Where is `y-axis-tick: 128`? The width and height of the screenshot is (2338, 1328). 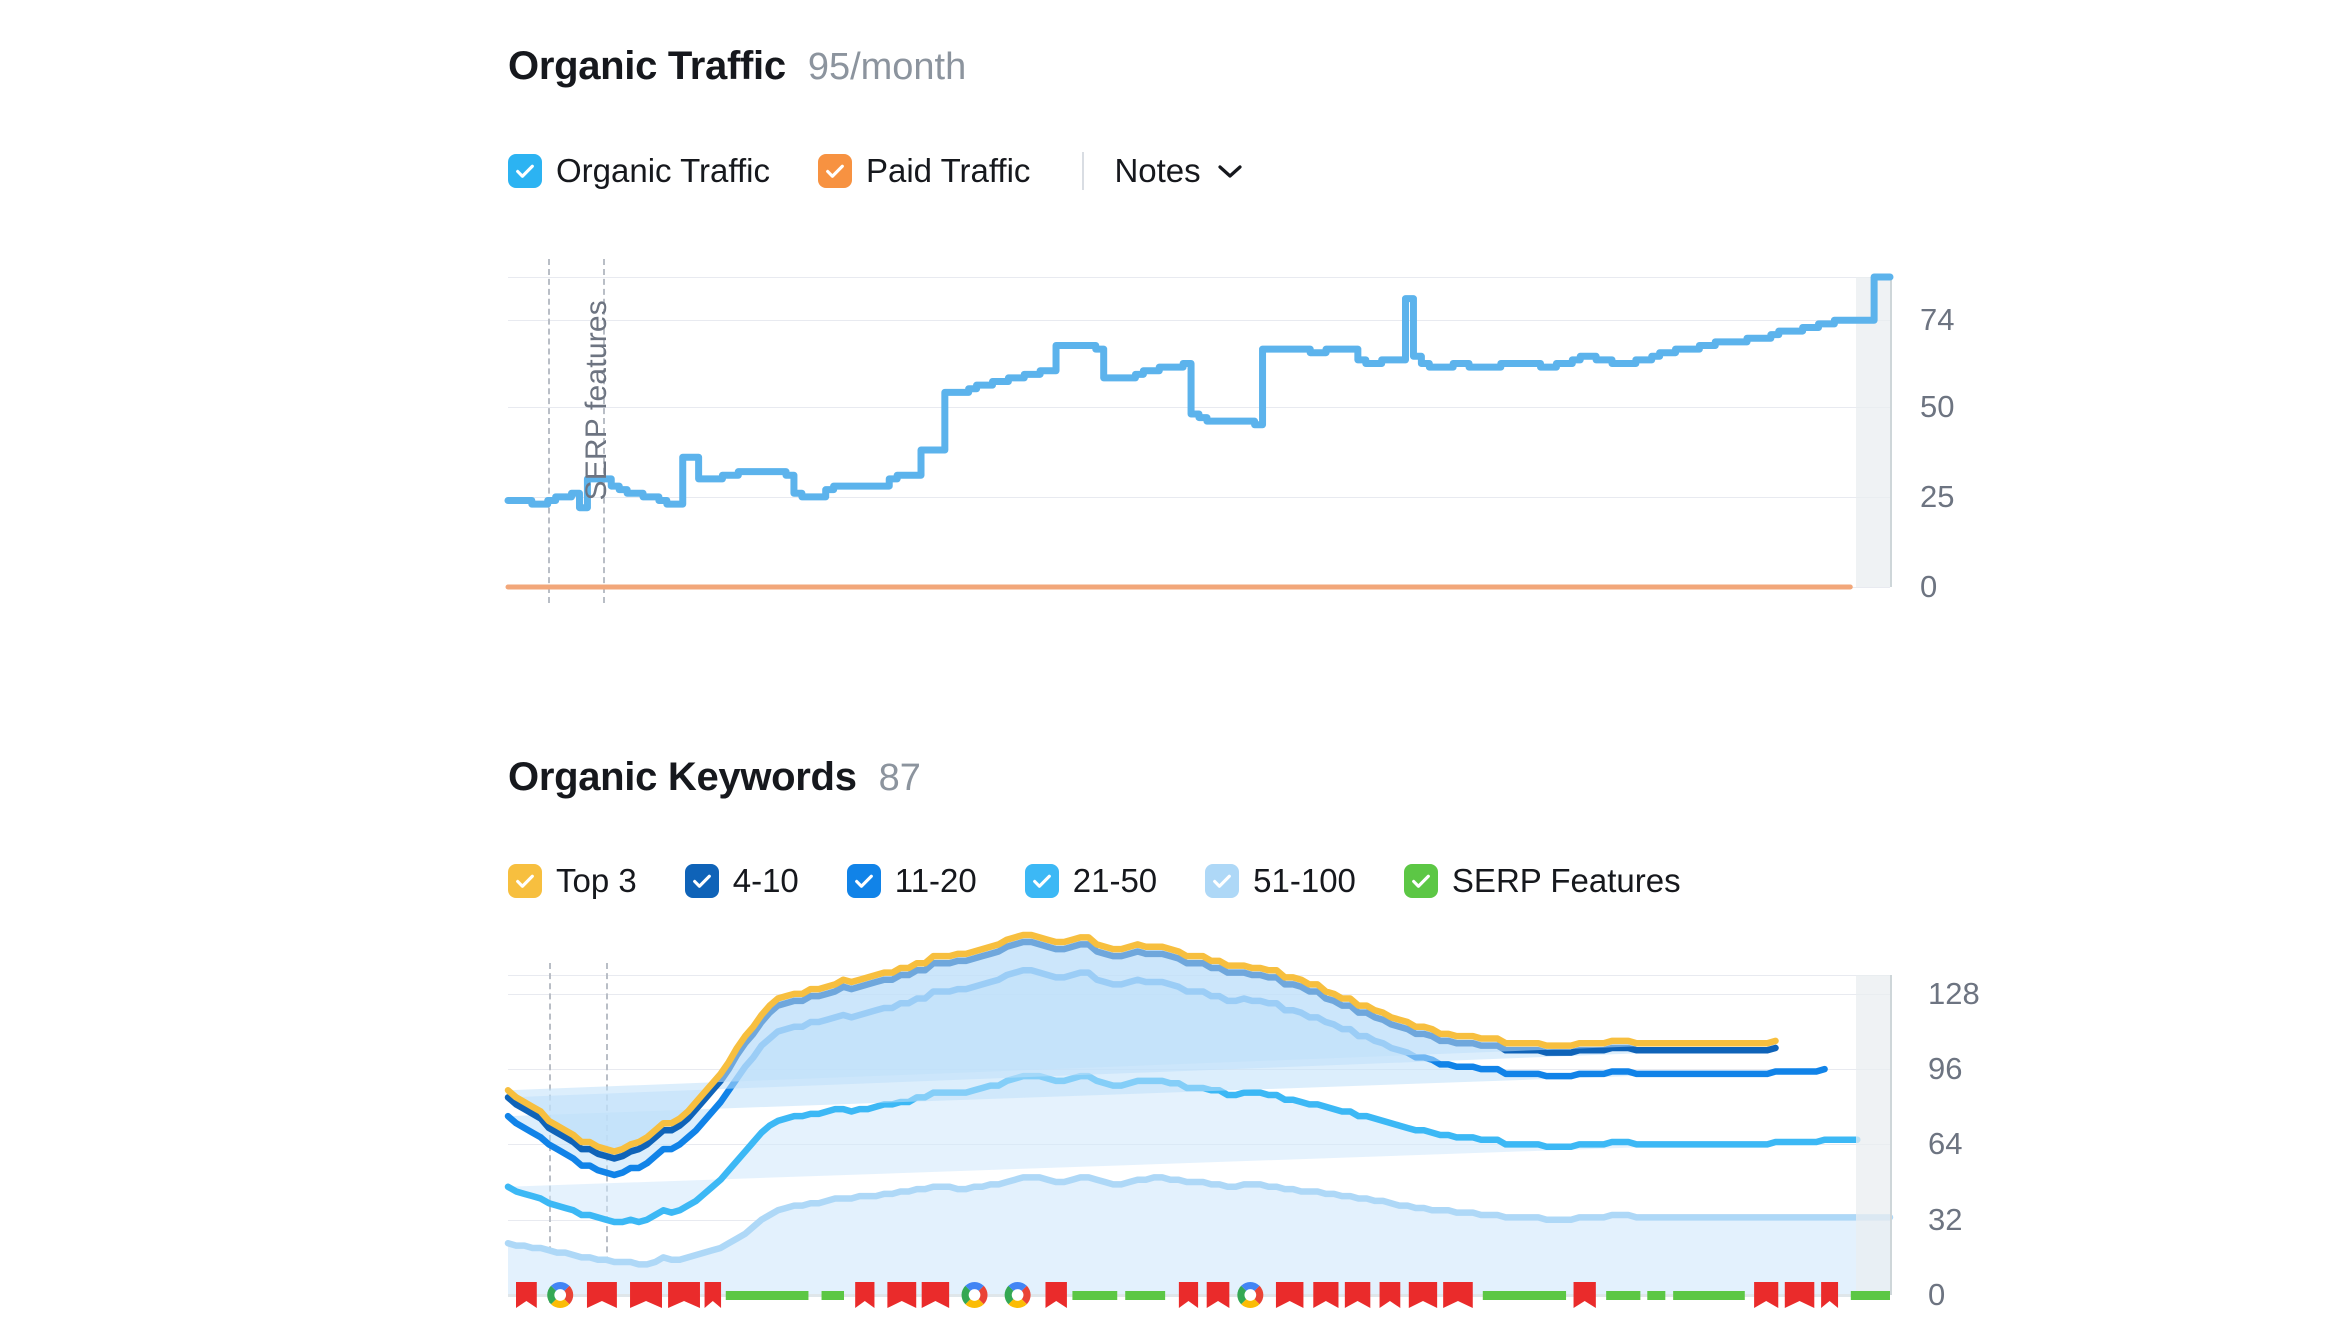 y-axis-tick: 128 is located at coordinates (1954, 993).